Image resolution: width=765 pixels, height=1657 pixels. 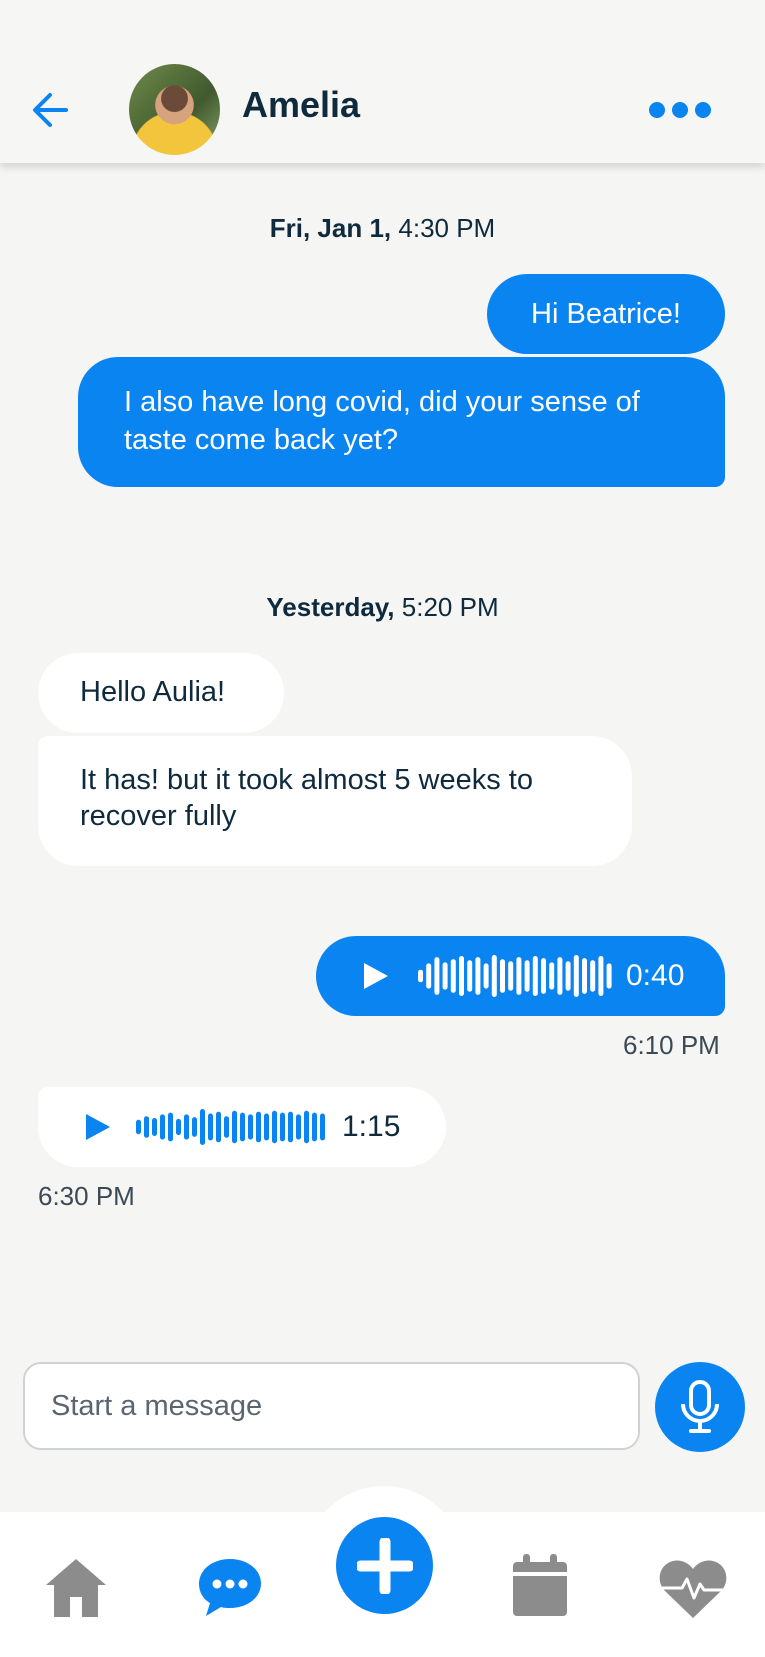 I want to click on outgoing-voice-message: 0:40, so click(x=520, y=976).